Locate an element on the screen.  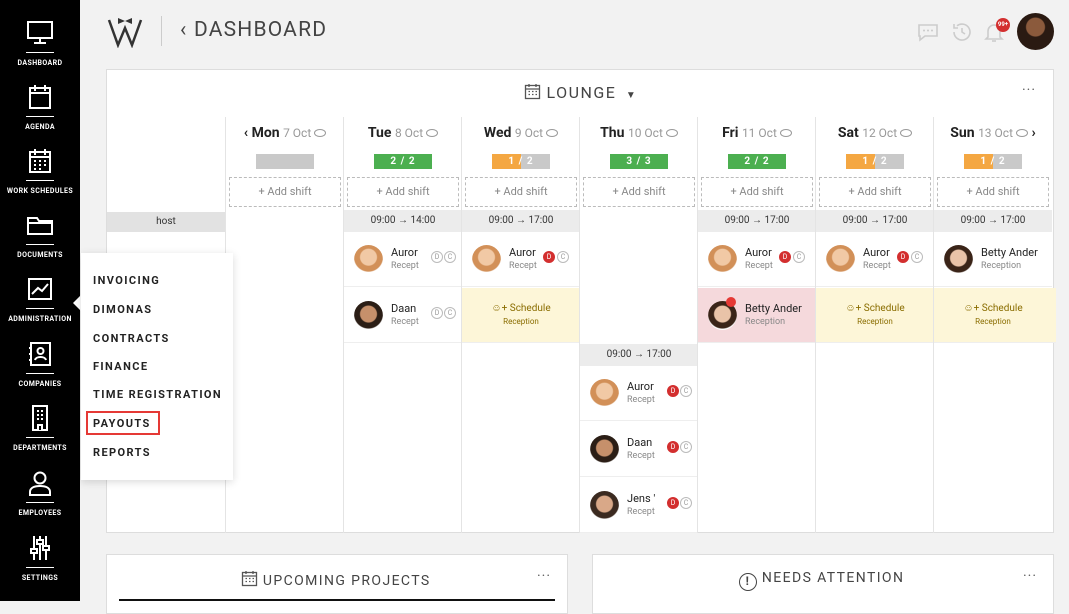
popup-arrow is located at coordinates (77, 303).